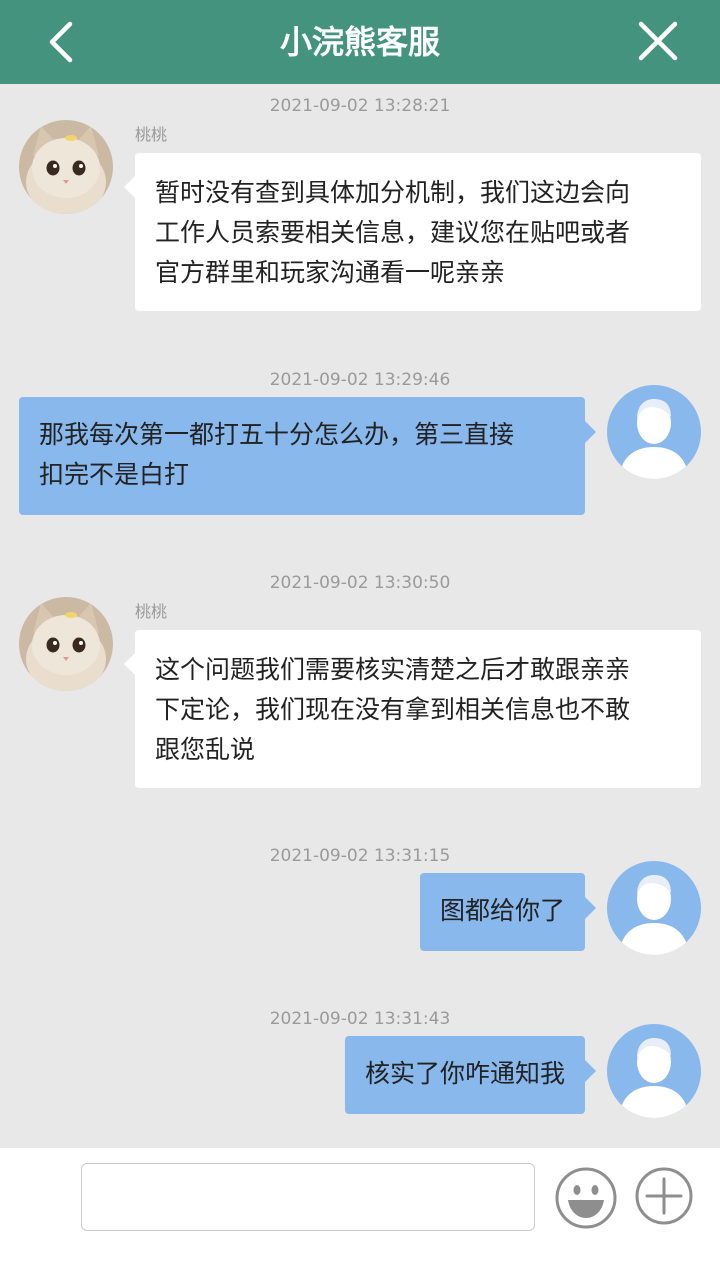  I want to click on message-text-line: 图都给你了, so click(502, 910).